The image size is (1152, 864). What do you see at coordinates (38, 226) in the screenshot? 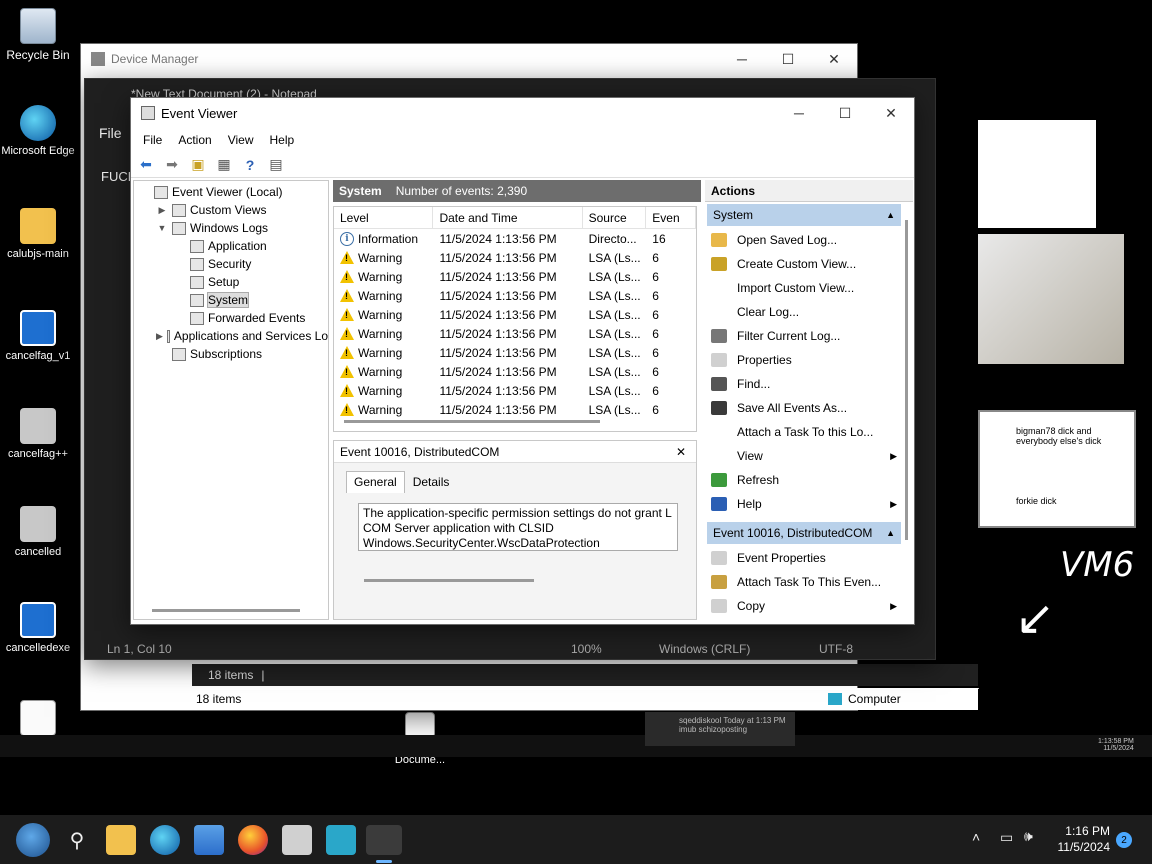
I see `folder-icon` at bounding box center [38, 226].